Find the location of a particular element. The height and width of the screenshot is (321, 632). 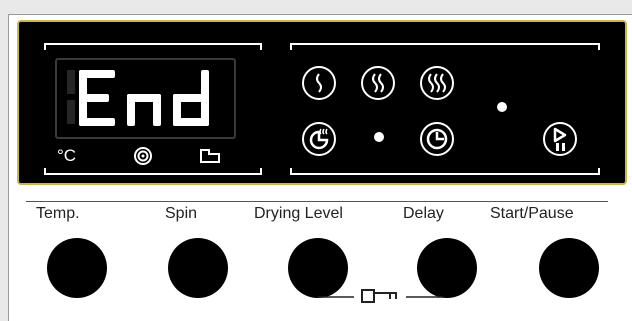

key-icon is located at coordinates (379, 296).